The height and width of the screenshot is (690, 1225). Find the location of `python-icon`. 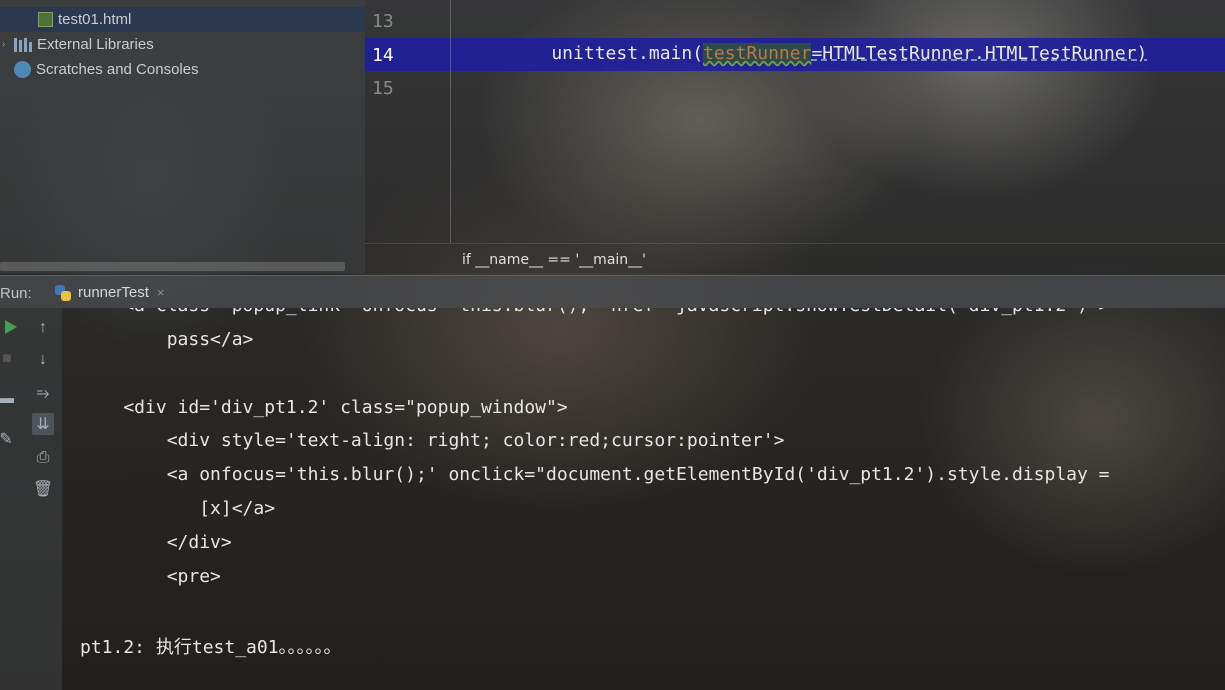

python-icon is located at coordinates (63, 293).